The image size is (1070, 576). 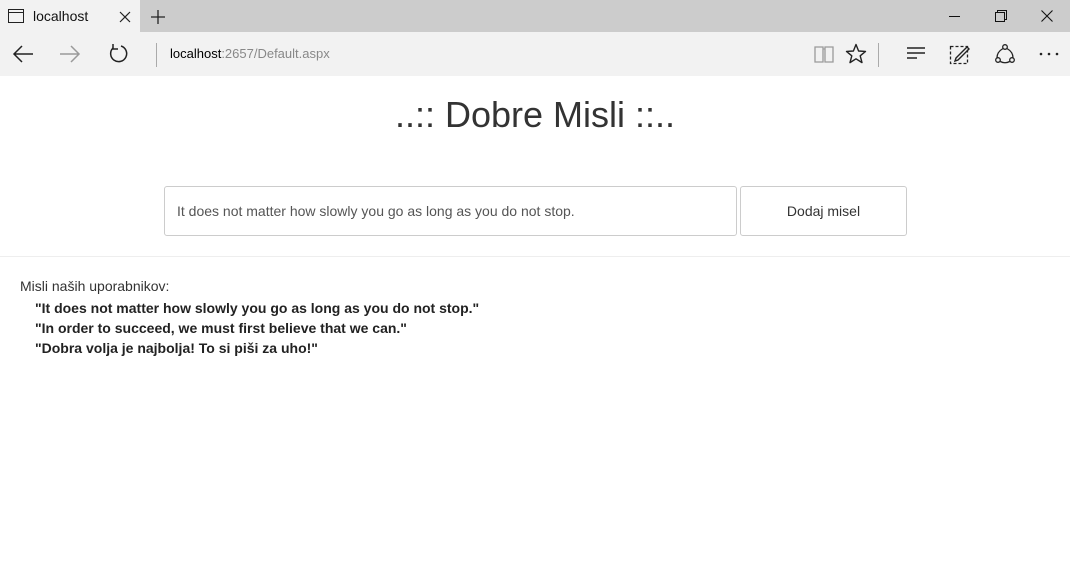 I want to click on more-icon, so click(x=1048, y=54).